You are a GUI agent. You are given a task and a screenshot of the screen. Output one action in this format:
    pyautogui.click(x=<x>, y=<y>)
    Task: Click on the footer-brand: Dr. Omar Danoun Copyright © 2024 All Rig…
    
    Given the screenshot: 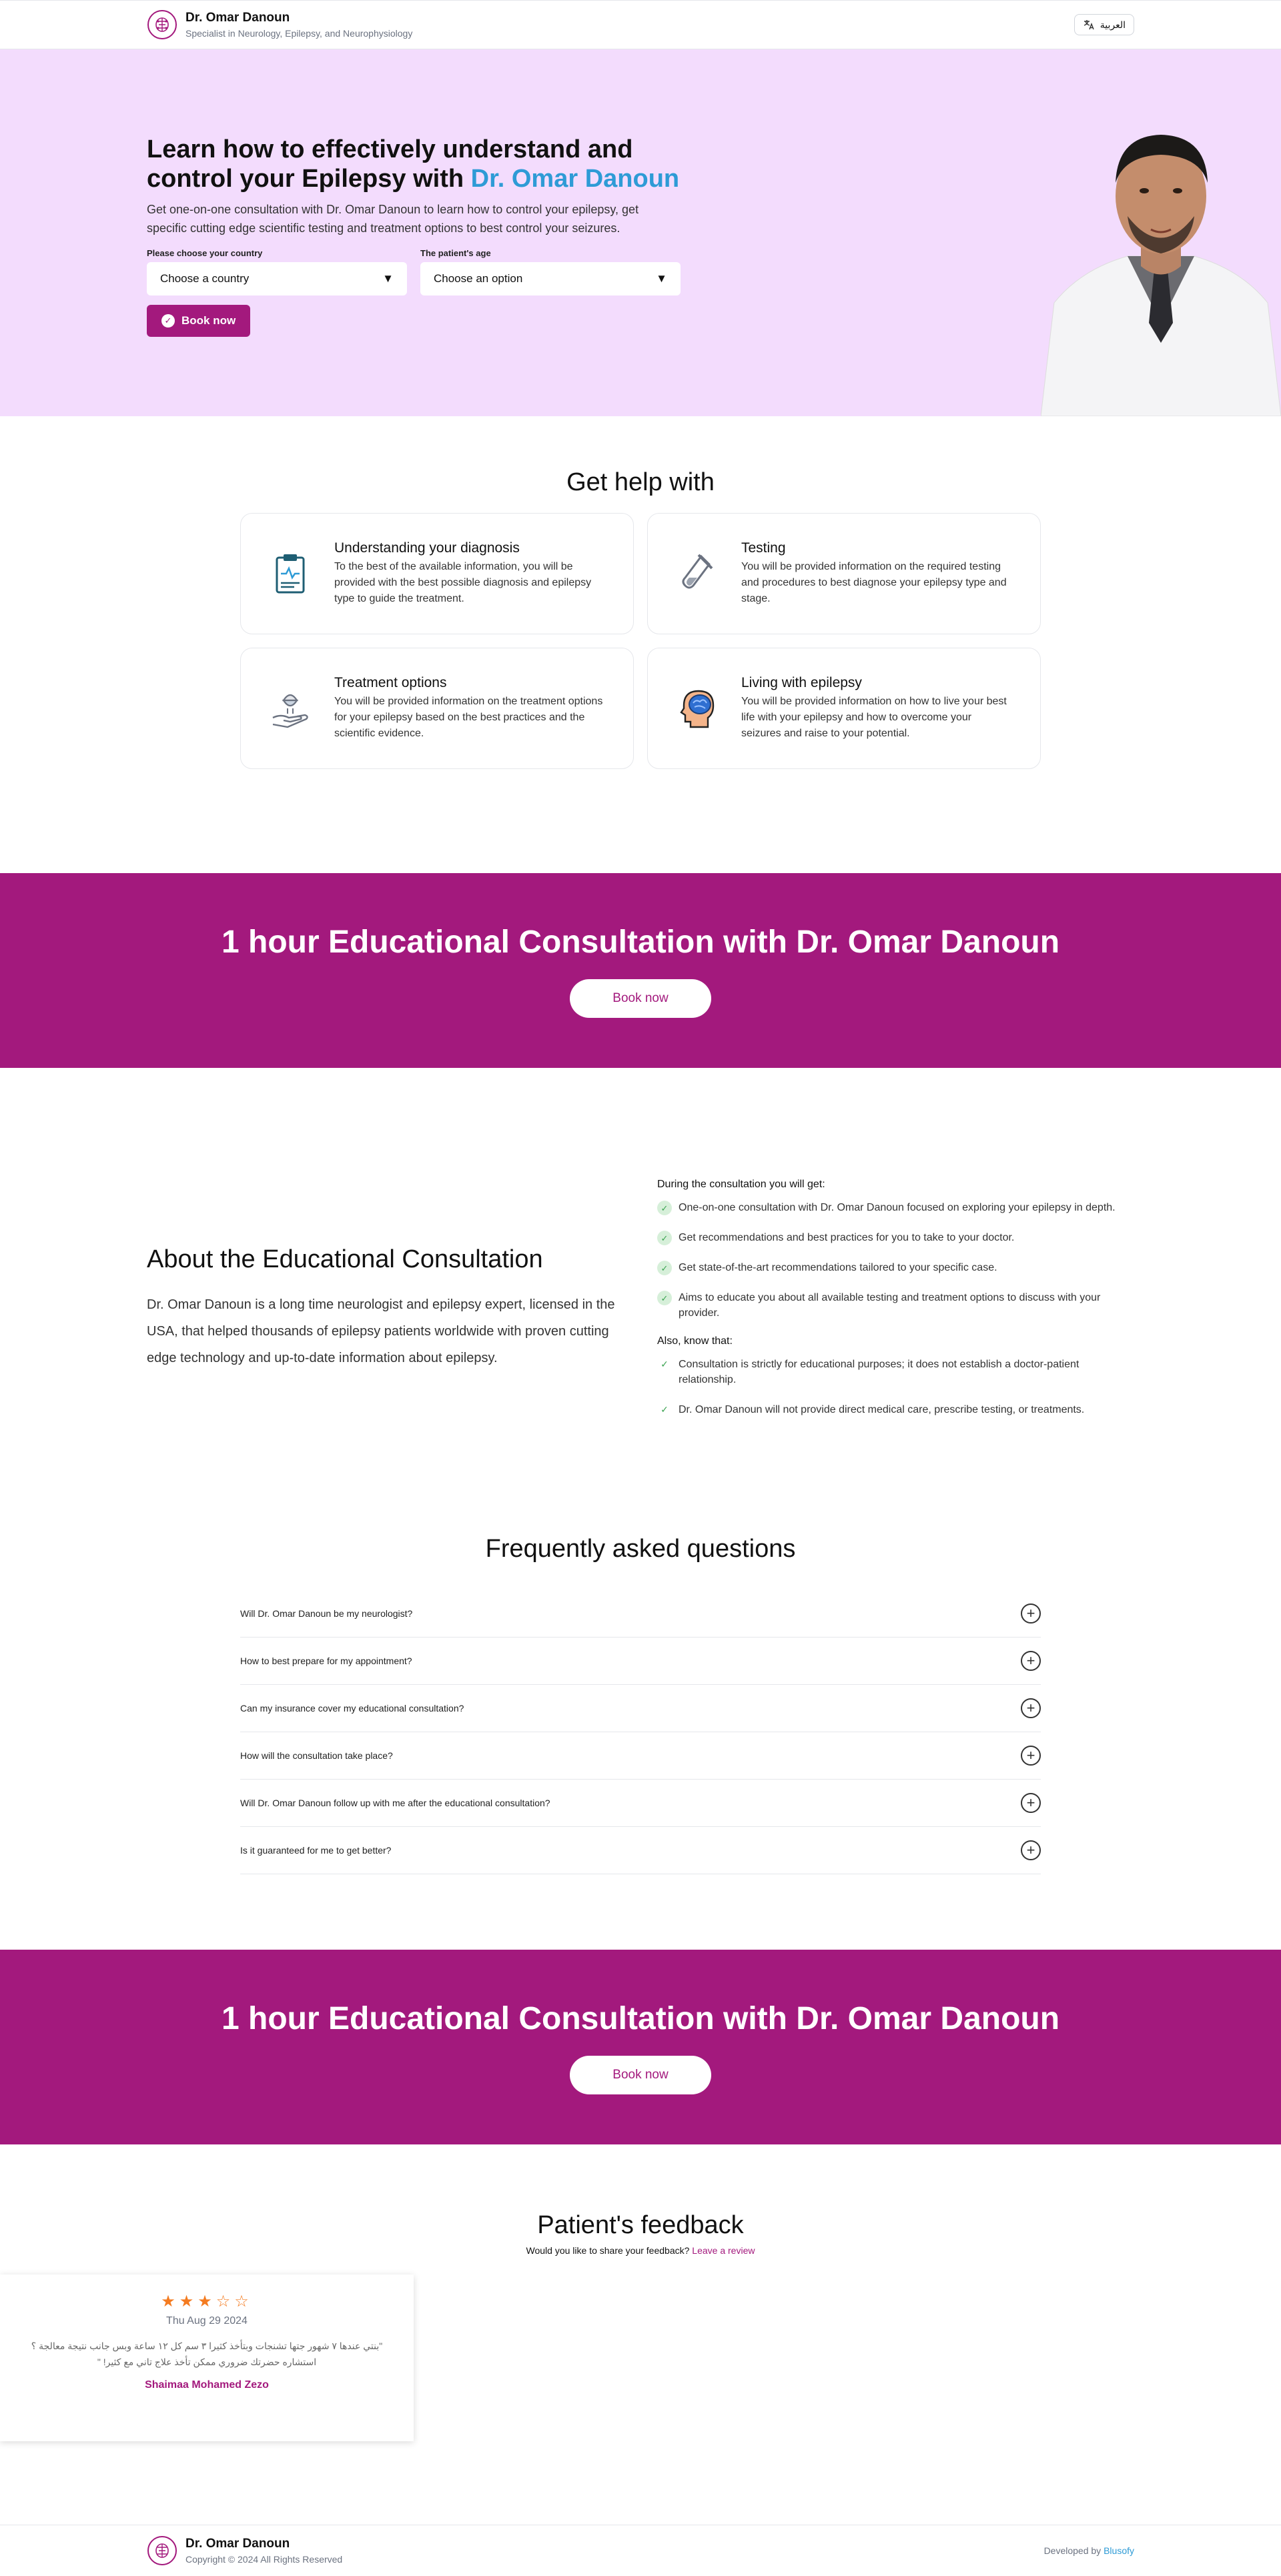 What is the action you would take?
    pyautogui.click(x=245, y=2550)
    